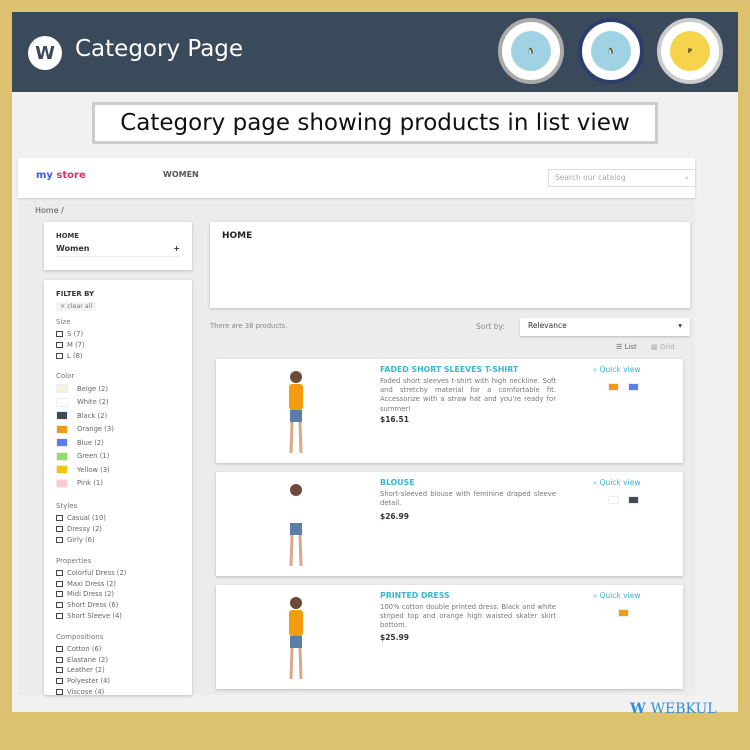 This screenshot has width=750, height=750. I want to click on filter-option: L (8), so click(69, 356).